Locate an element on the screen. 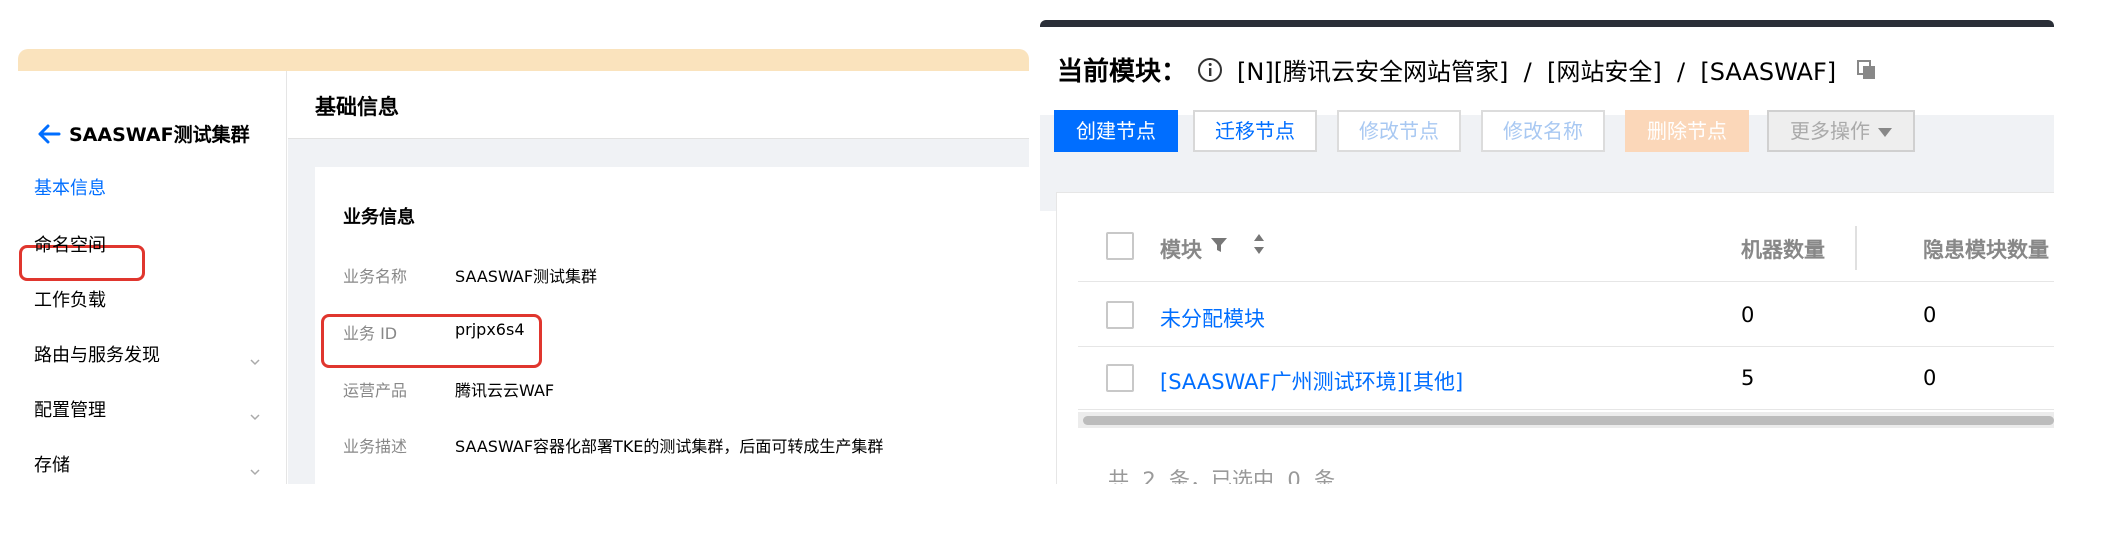  column-header-machines: 机器数量 is located at coordinates (1783, 250).